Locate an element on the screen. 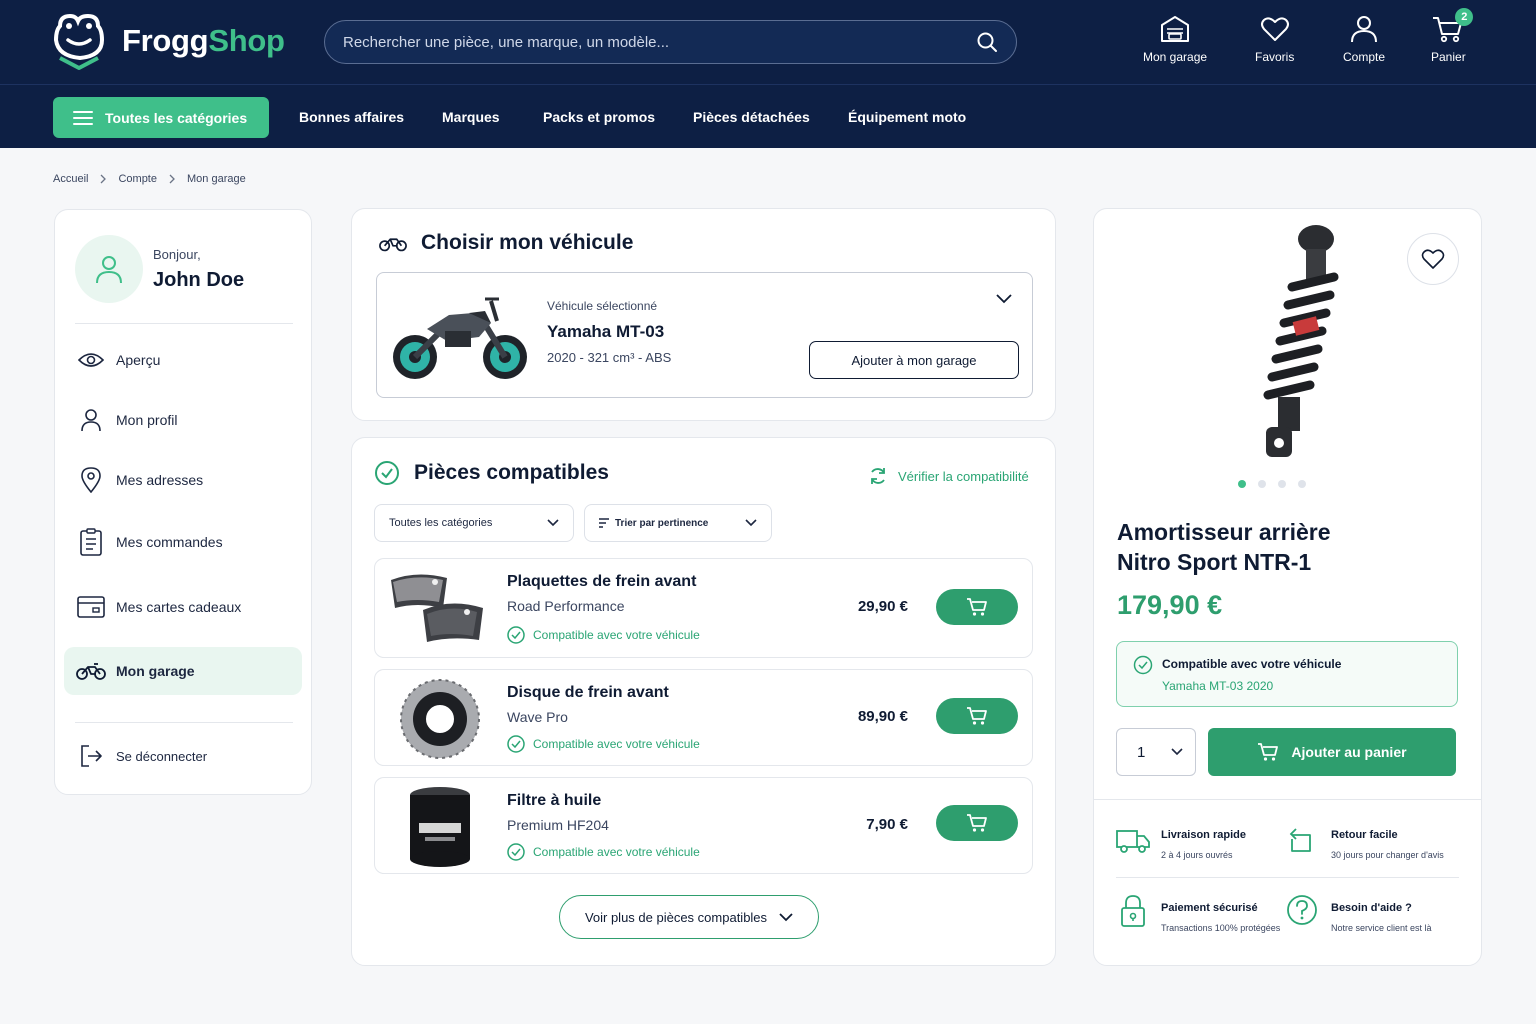 This screenshot has height=1024, width=1536. compat-title: Compatible avec votre véhicule is located at coordinates (1252, 664).